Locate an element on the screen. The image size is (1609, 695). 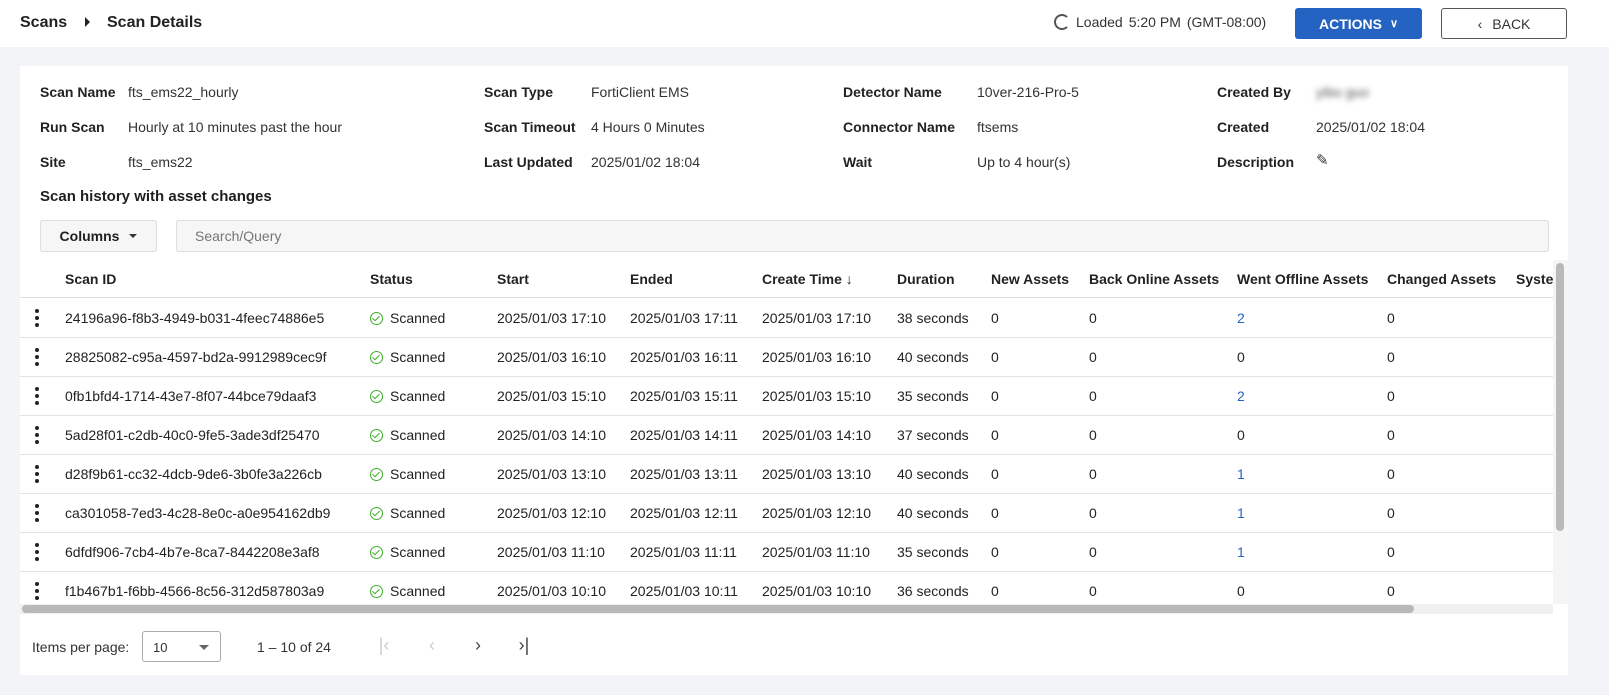
column-header-back-online-assets: Back Online Assets is located at coordinates (1154, 279).